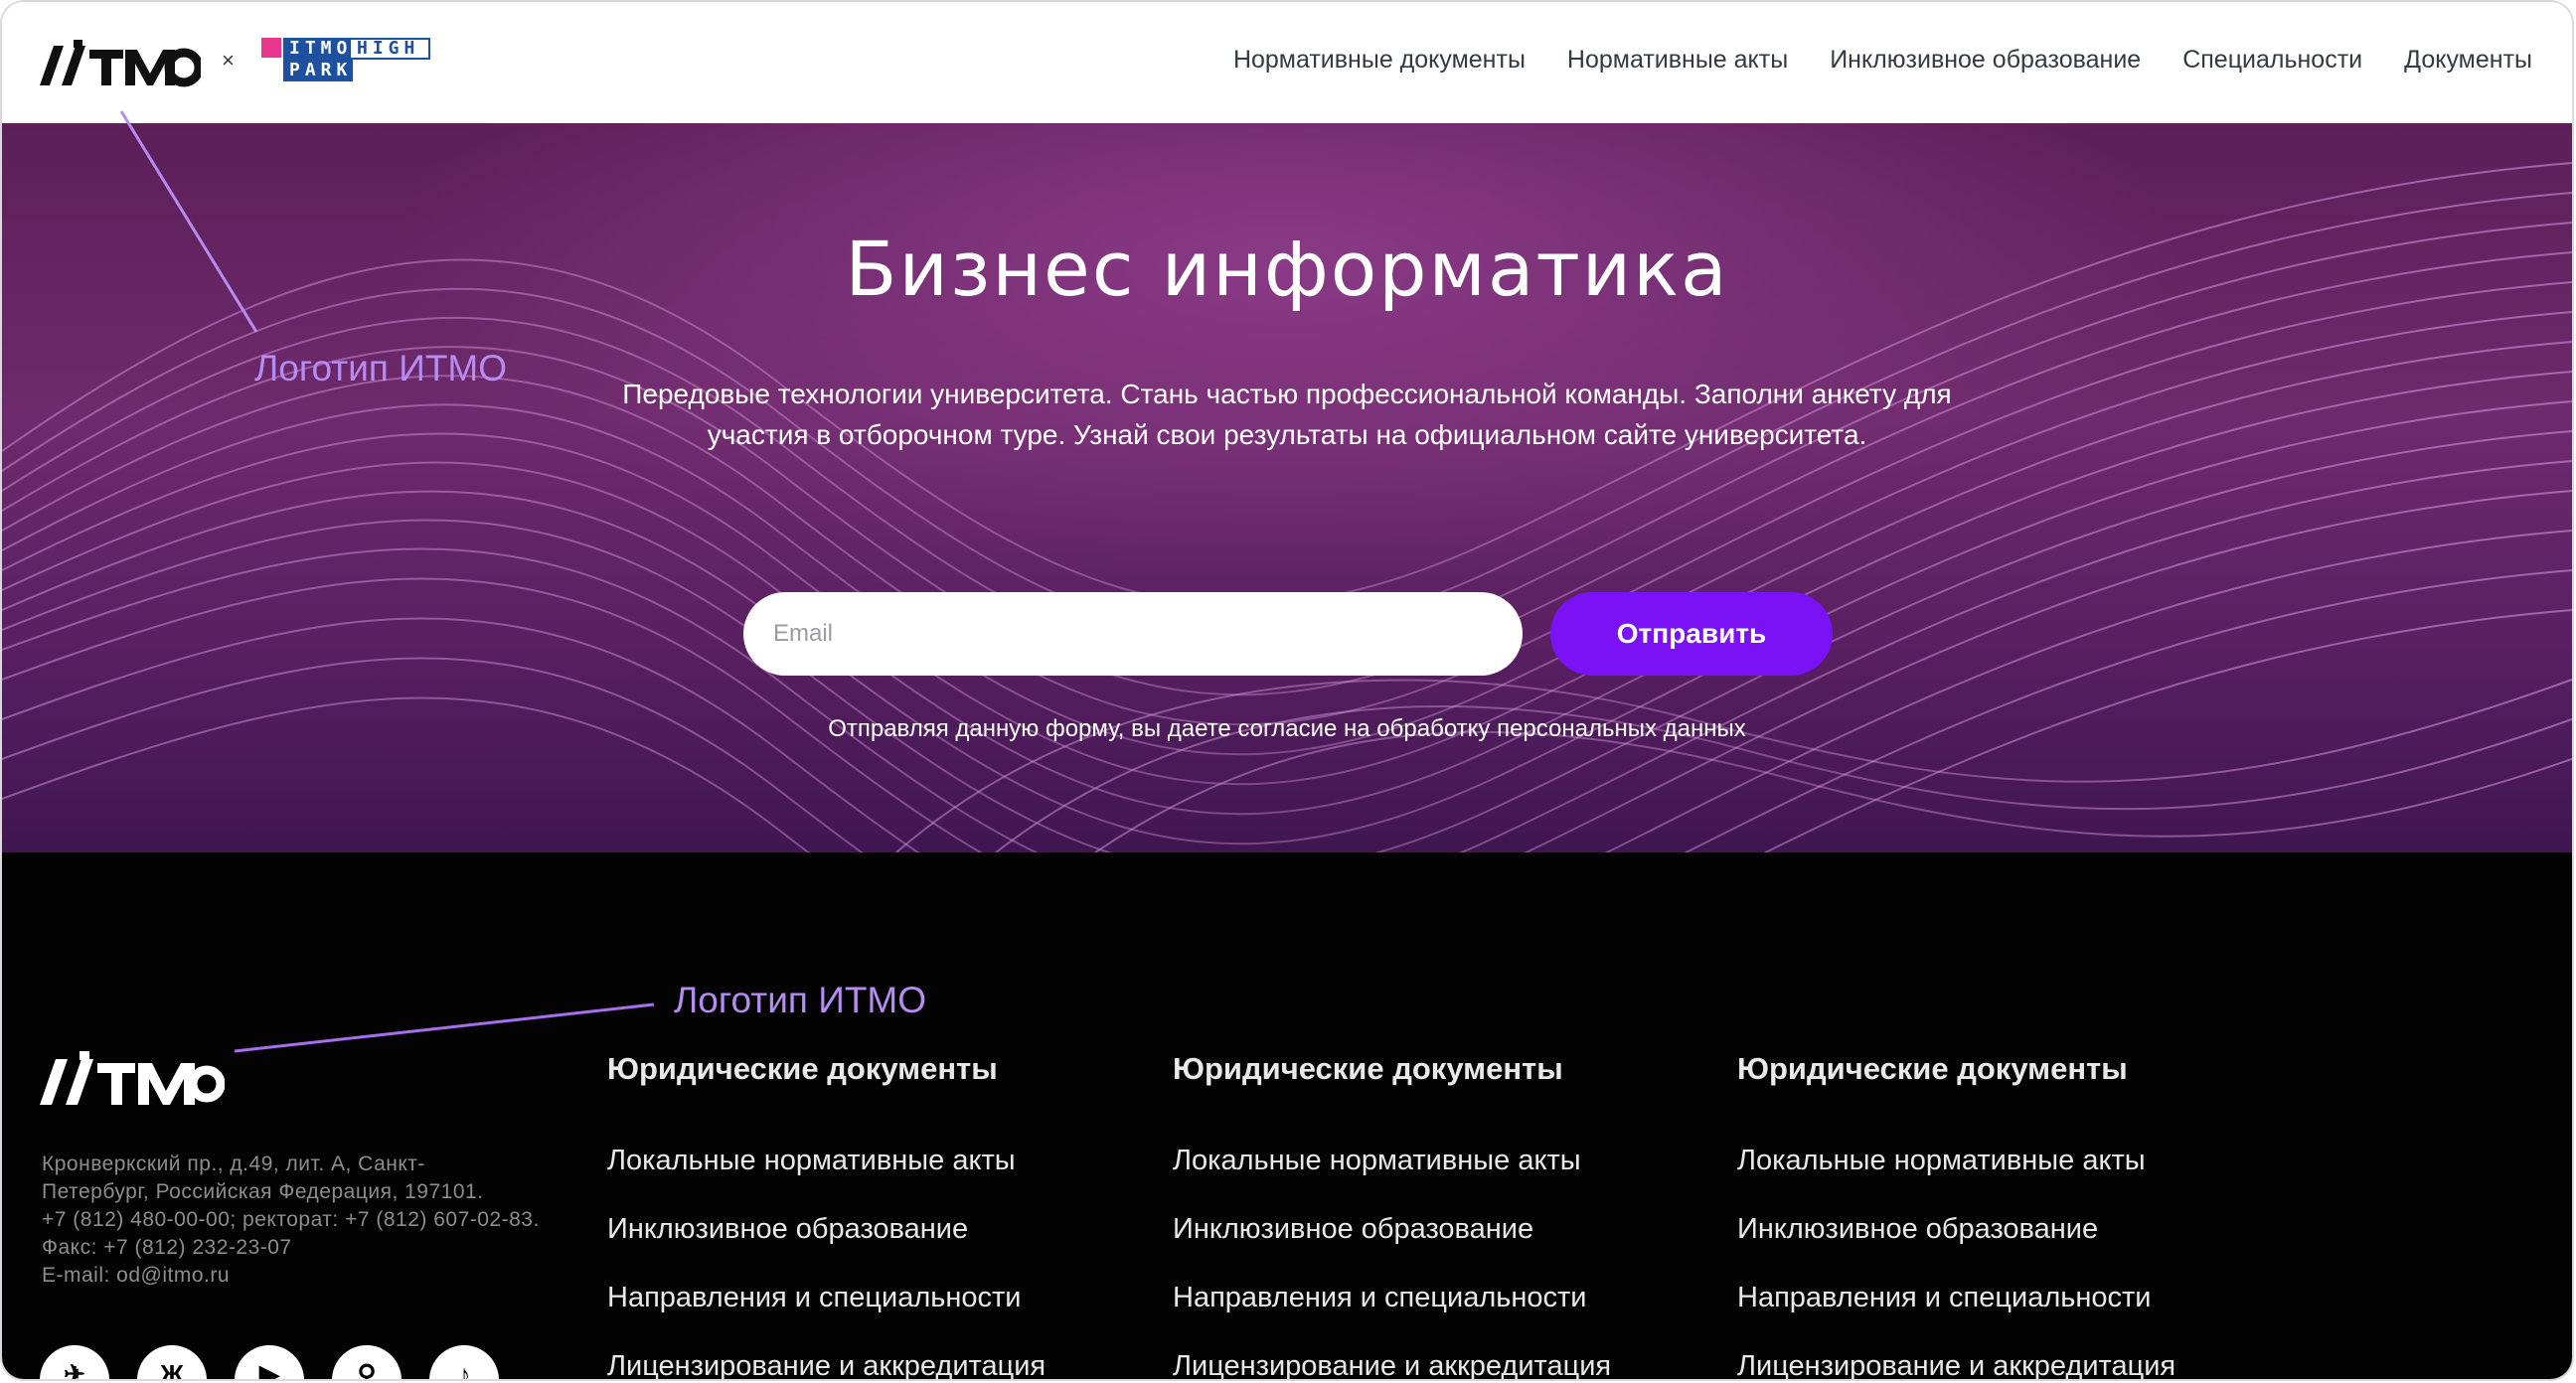 The image size is (2576, 1383). What do you see at coordinates (464, 1369) in the screenshot?
I see `tiktok-glyph: ♪` at bounding box center [464, 1369].